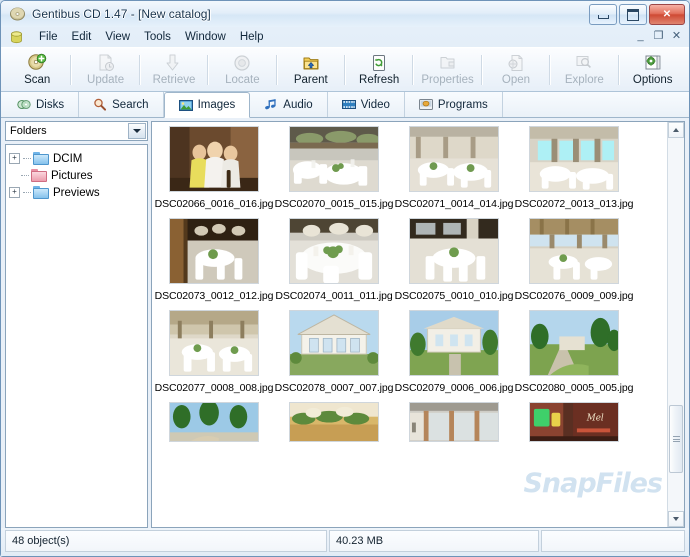 The height and width of the screenshot is (557, 690). Describe the element at coordinates (207, 105) in the screenshot. I see `tab-images: Images` at that location.